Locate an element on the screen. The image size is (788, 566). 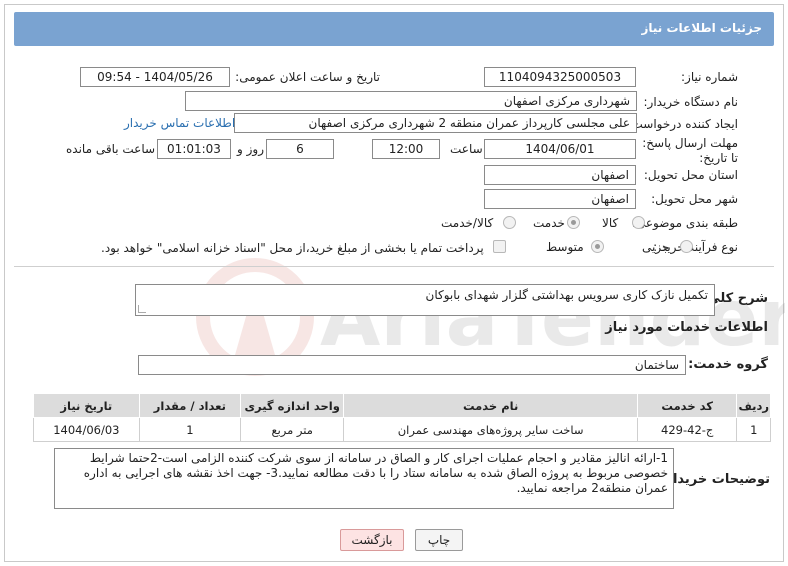
col-header-unit: واحد اندازه گیری is located at coordinates (292, 405).